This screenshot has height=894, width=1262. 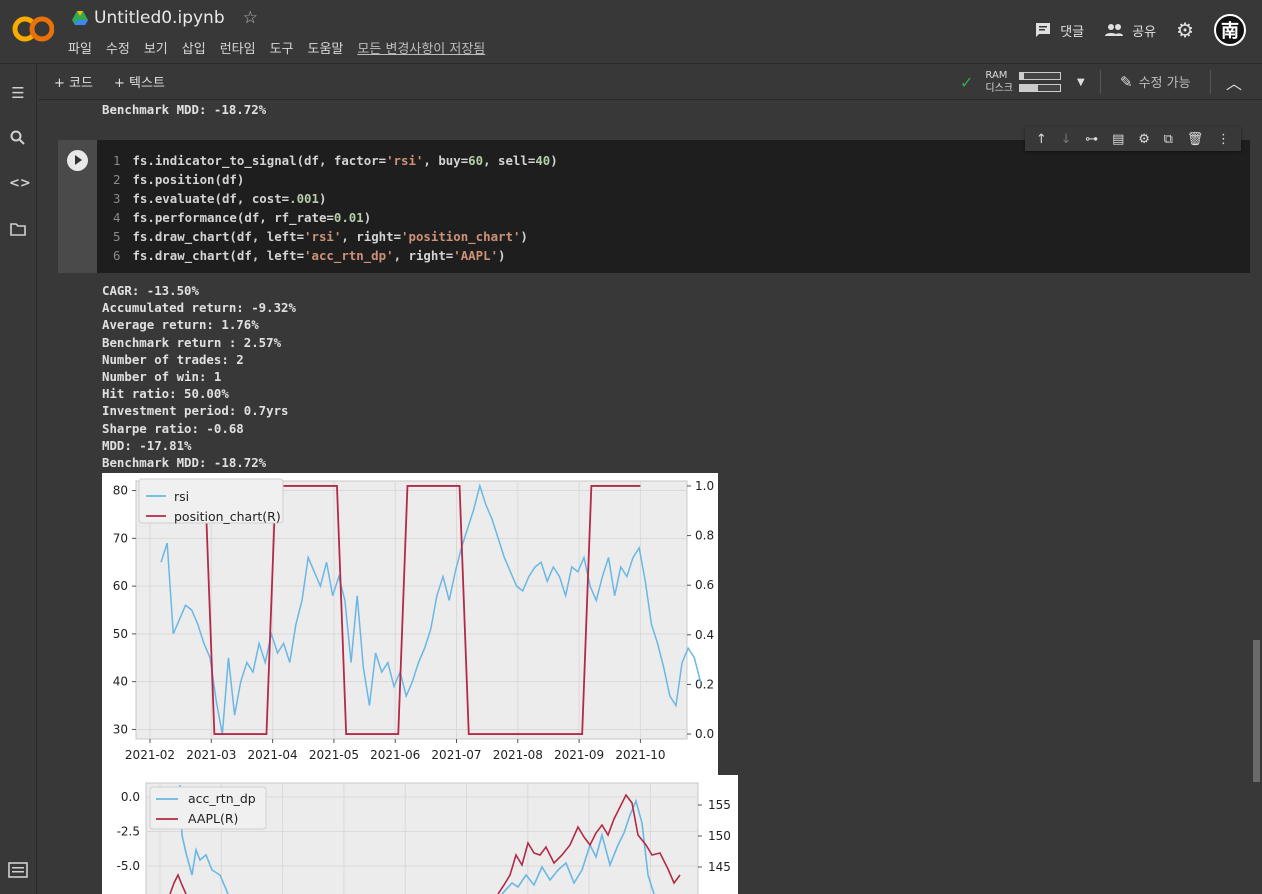 I want to click on output-line: Benchmark MDD: -18.72%, so click(x=184, y=463).